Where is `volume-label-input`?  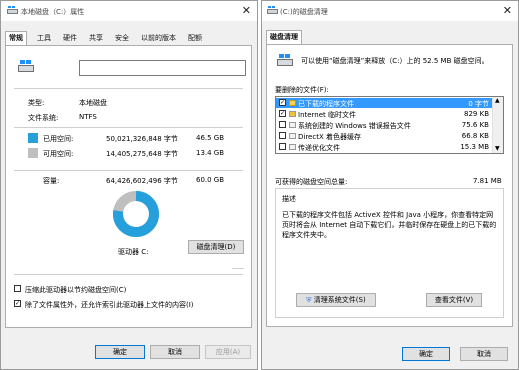 volume-label-input is located at coordinates (162, 68).